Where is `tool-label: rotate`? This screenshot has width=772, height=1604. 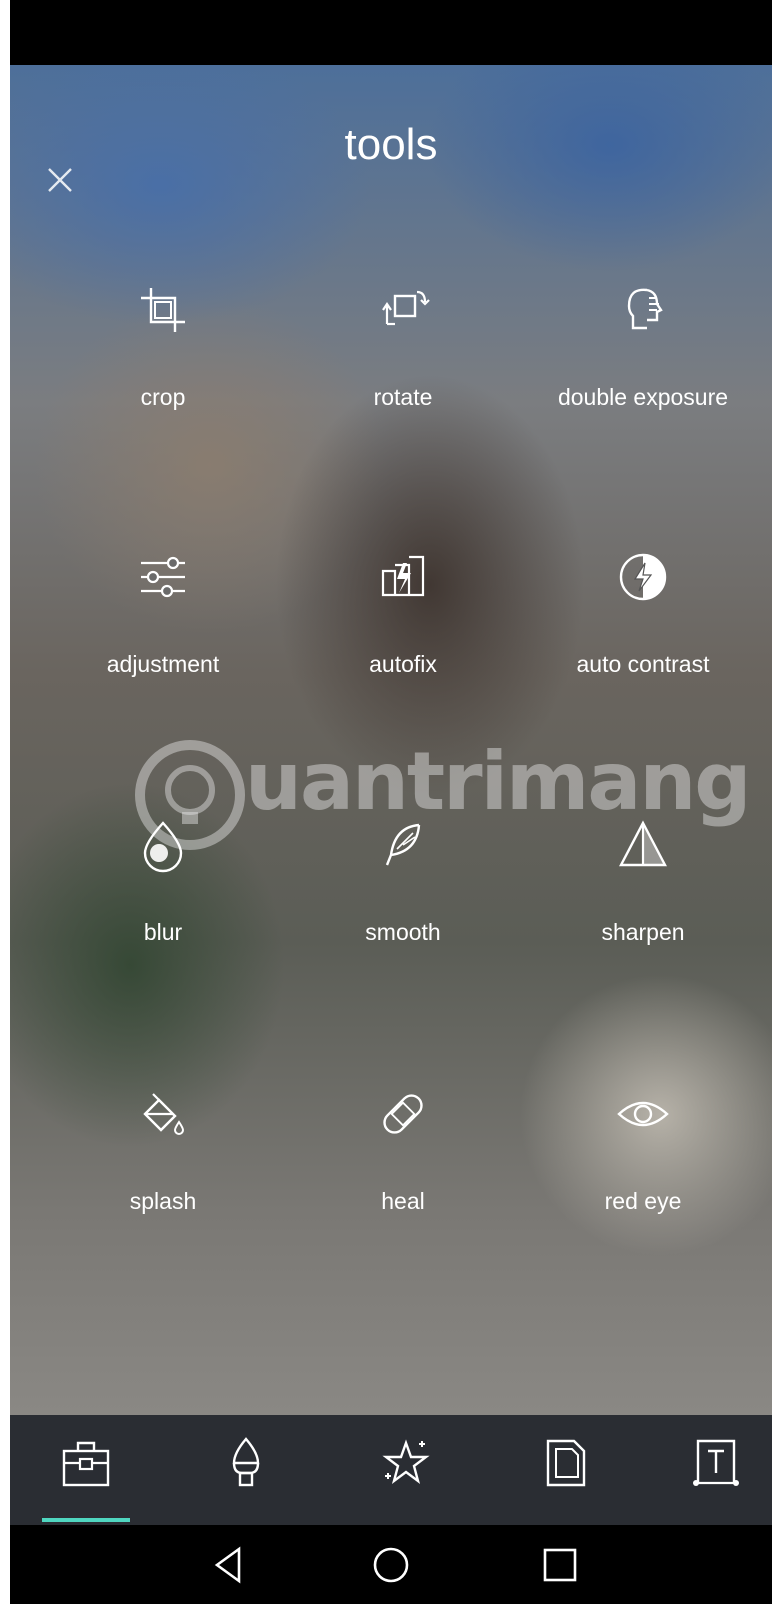 tool-label: rotate is located at coordinates (403, 397).